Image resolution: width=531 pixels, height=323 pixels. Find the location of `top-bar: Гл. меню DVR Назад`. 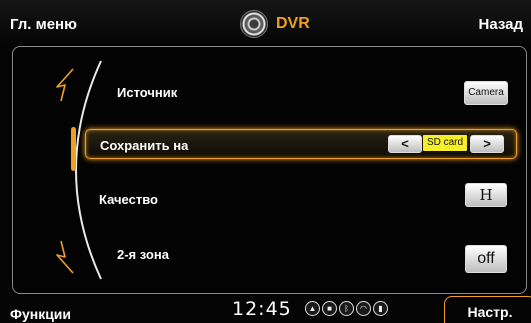

top-bar: Гл. меню DVR Назад is located at coordinates (265, 22).